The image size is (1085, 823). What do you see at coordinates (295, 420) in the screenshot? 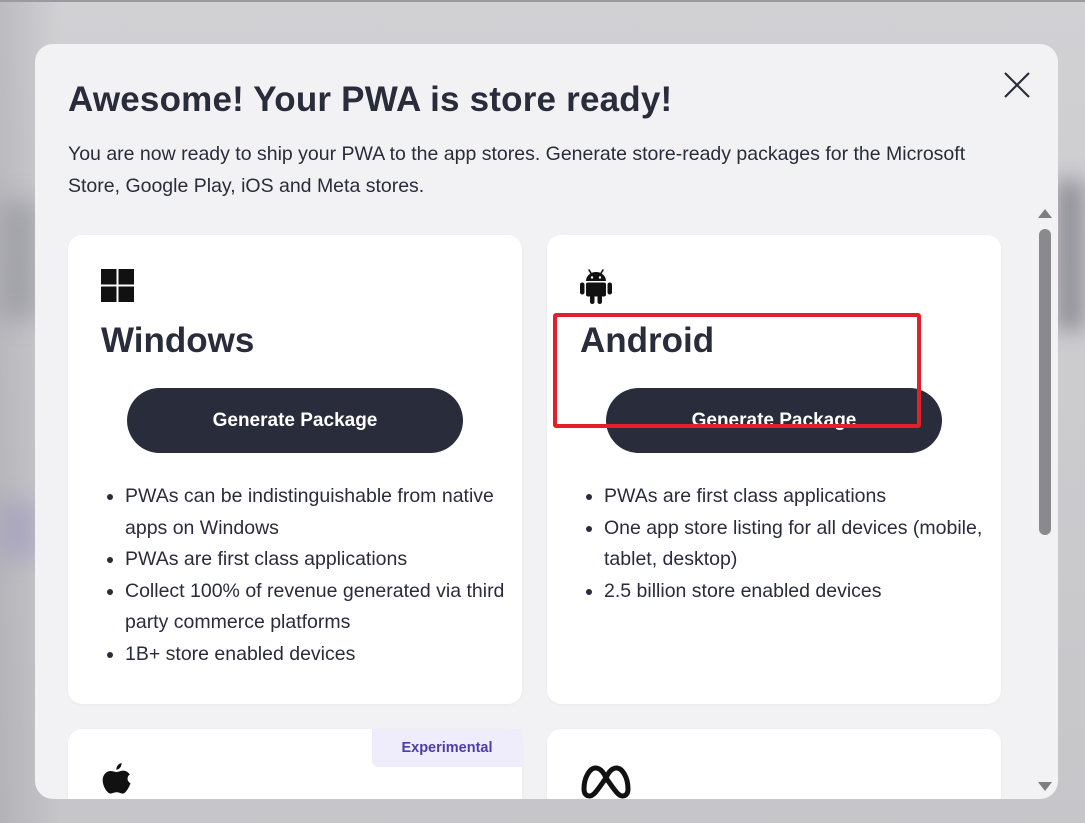
I see `windows-generate-package-button: Generate Package` at bounding box center [295, 420].